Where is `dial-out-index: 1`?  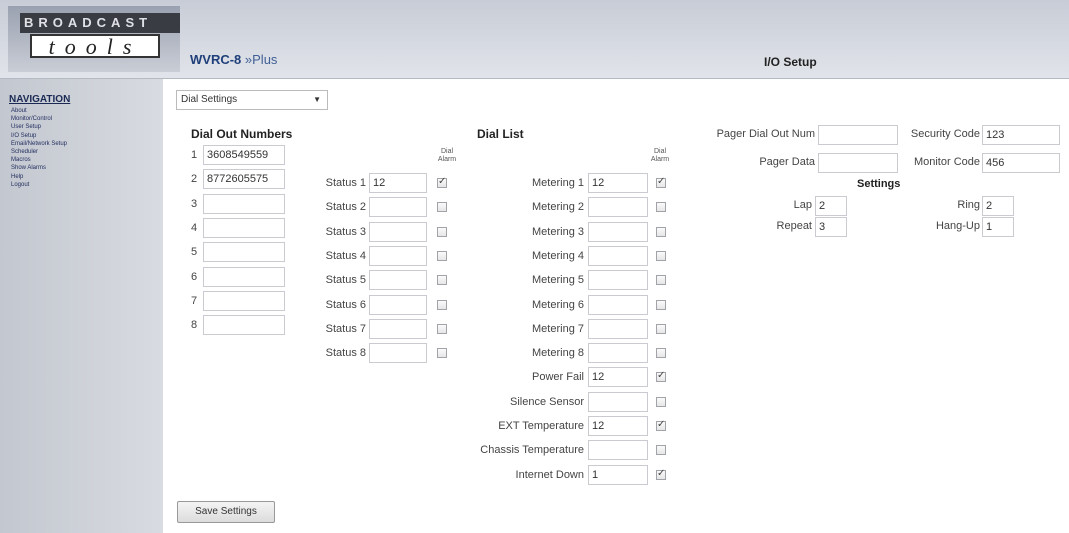
dial-out-index: 1 is located at coordinates (194, 155).